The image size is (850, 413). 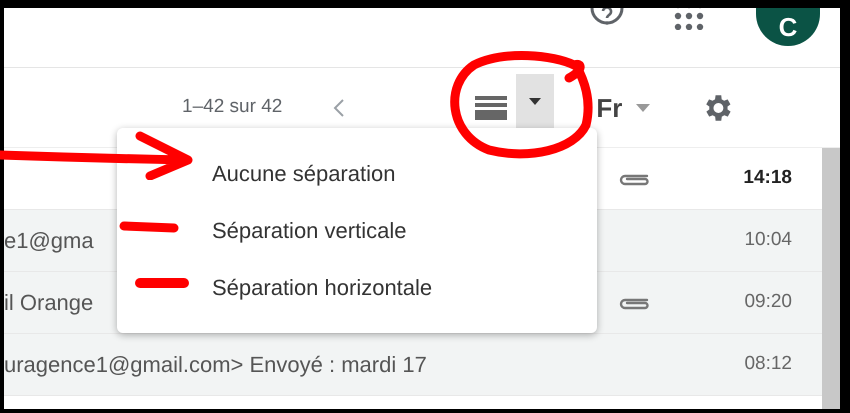 What do you see at coordinates (768, 364) in the screenshot?
I see `email-time: 08:12` at bounding box center [768, 364].